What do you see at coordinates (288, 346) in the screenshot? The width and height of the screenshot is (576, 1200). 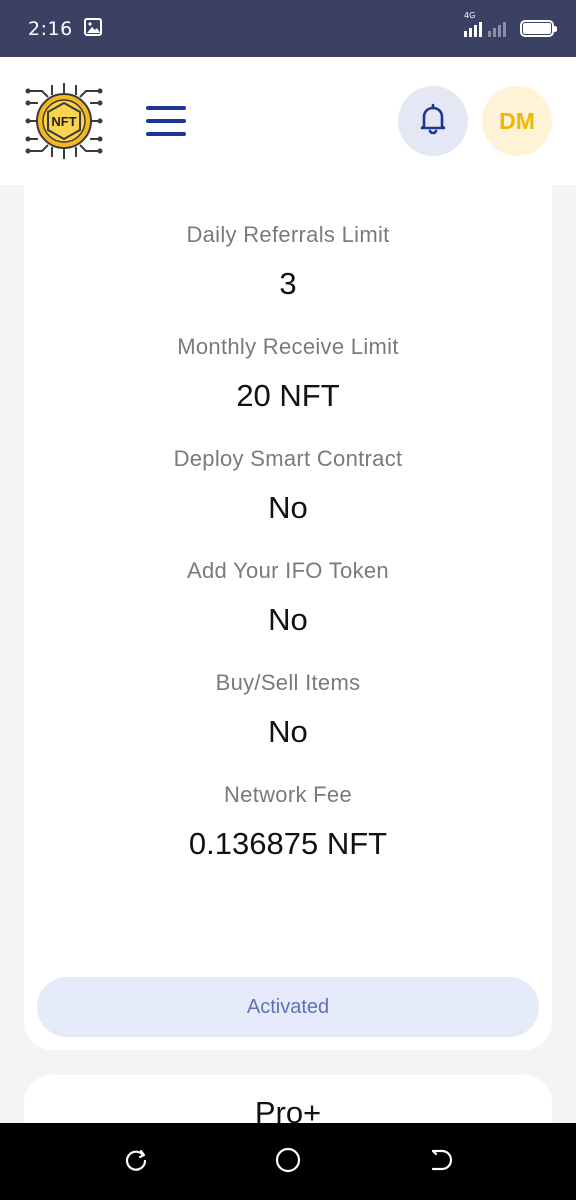 I see `feature-label: Monthly Receive Limit` at bounding box center [288, 346].